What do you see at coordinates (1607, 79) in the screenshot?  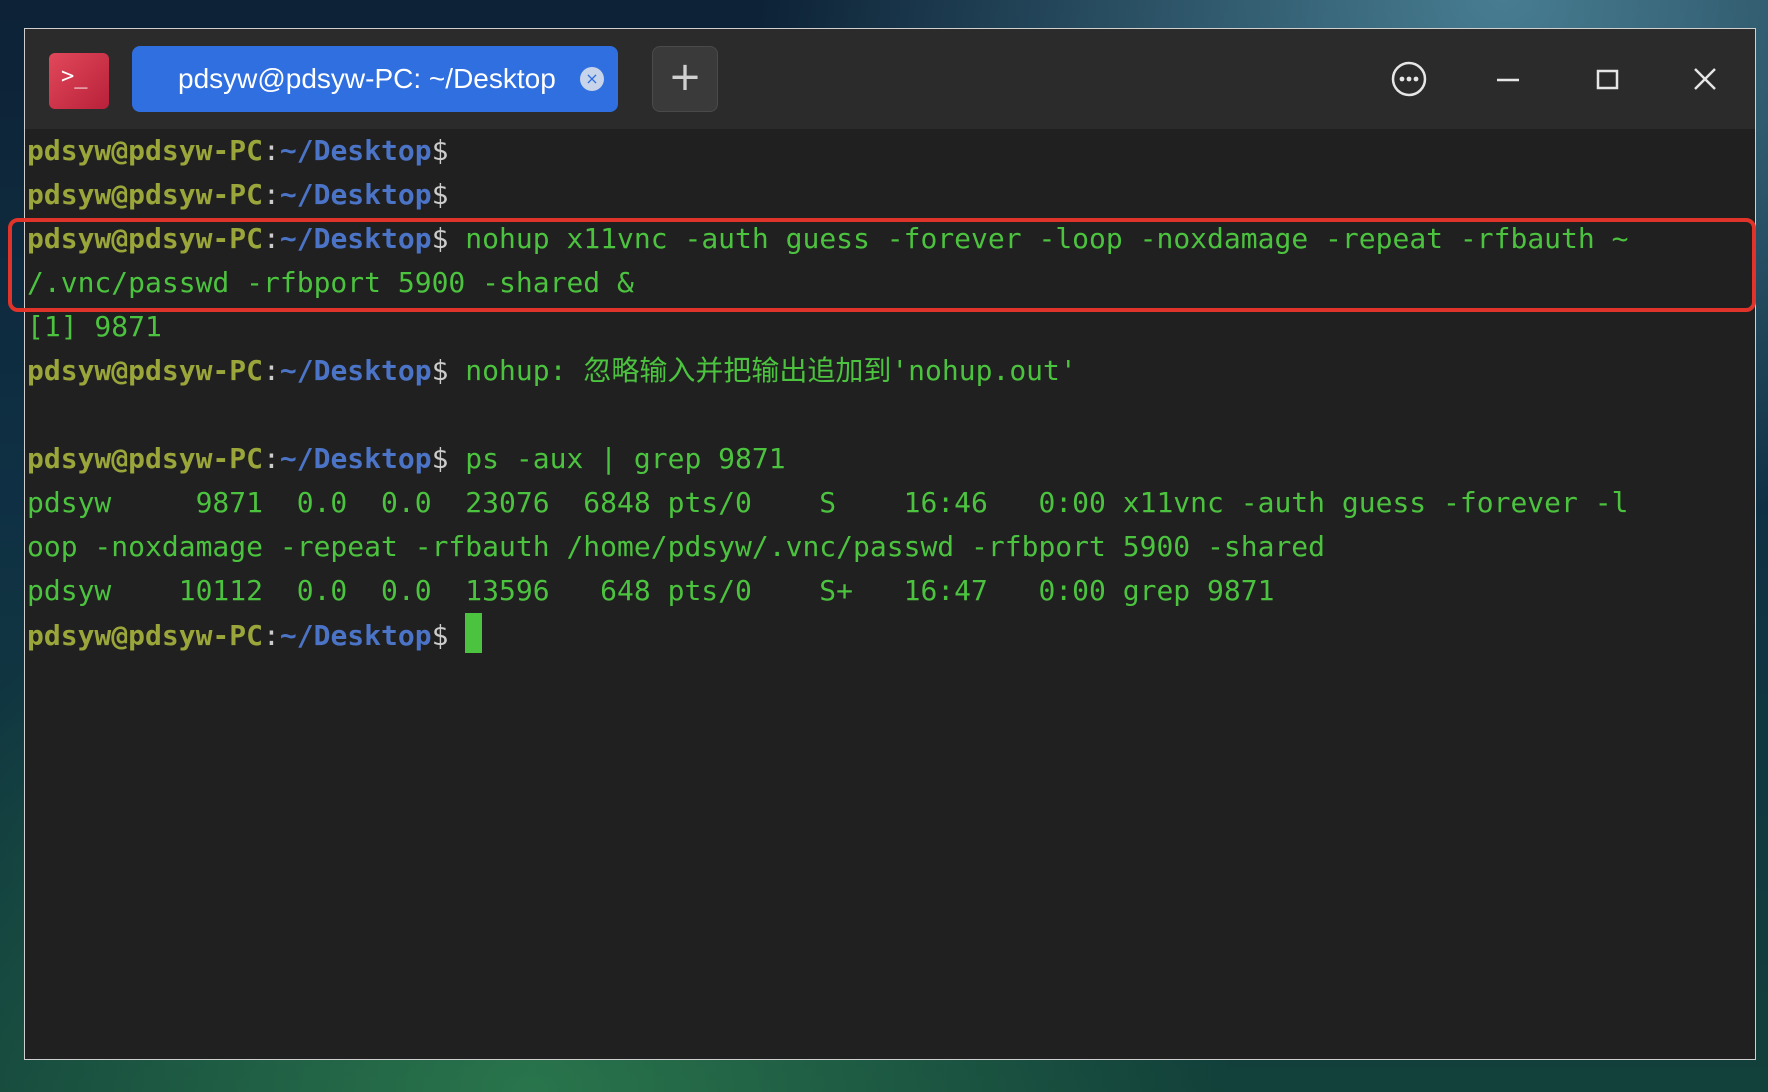 I see `maximize-icon` at bounding box center [1607, 79].